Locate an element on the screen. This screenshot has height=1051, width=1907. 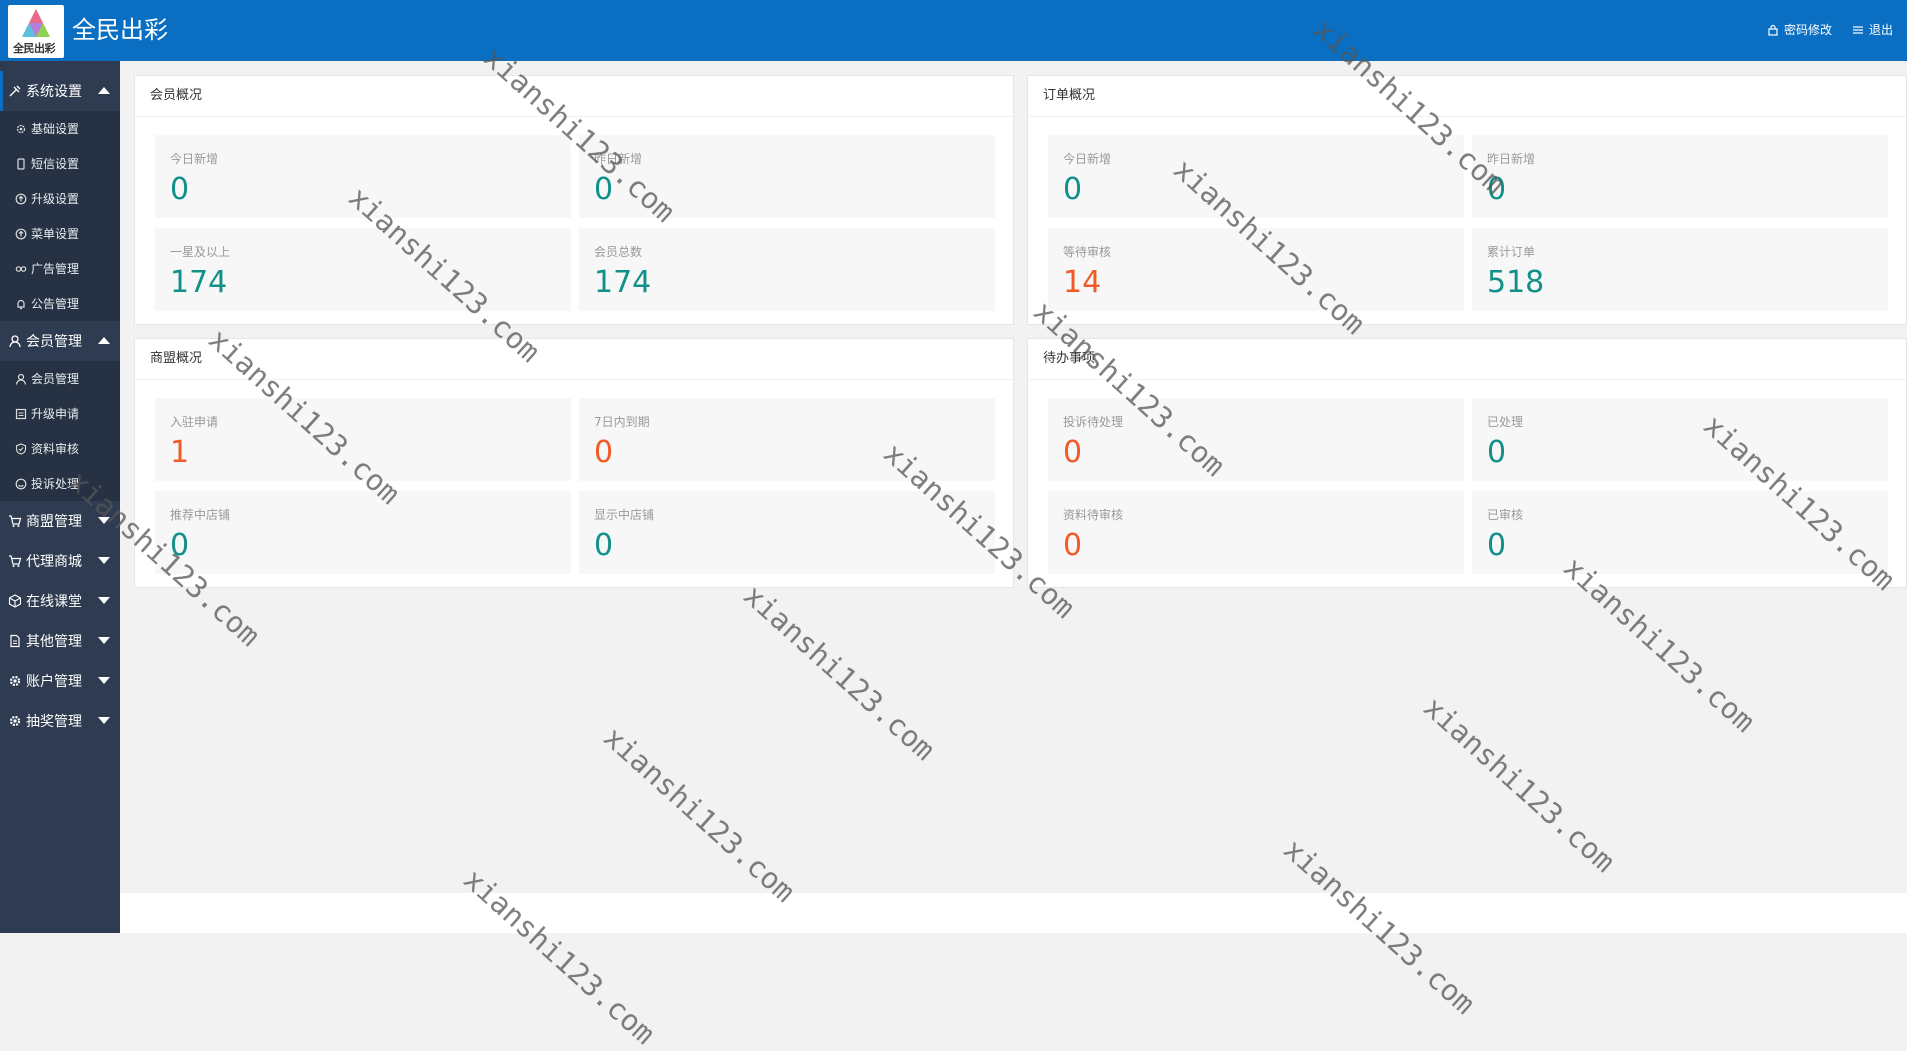
sidebar-item-basic-settings: 基础设置 is located at coordinates (60, 128).